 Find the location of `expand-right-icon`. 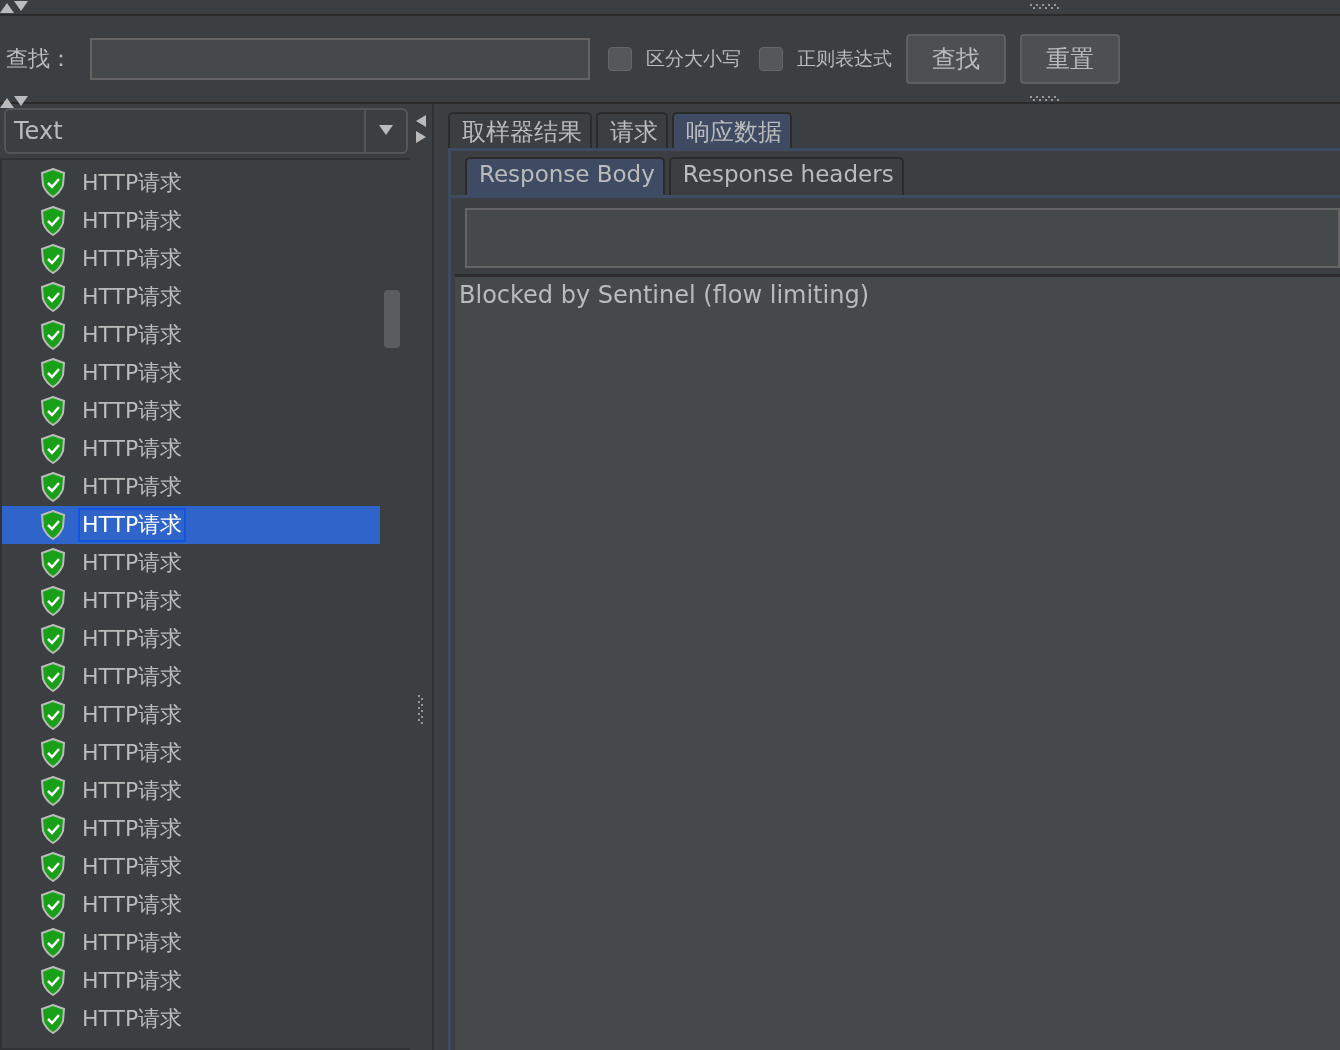

expand-right-icon is located at coordinates (421, 137).